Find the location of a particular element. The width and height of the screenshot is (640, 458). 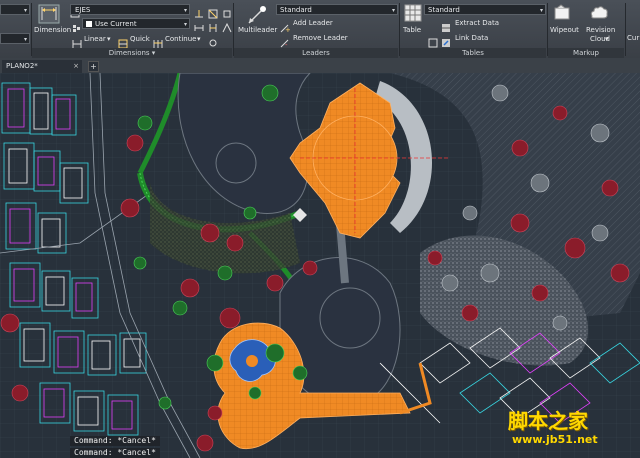

dim-layer-select: Use Current ▾ is located at coordinates (136, 23).